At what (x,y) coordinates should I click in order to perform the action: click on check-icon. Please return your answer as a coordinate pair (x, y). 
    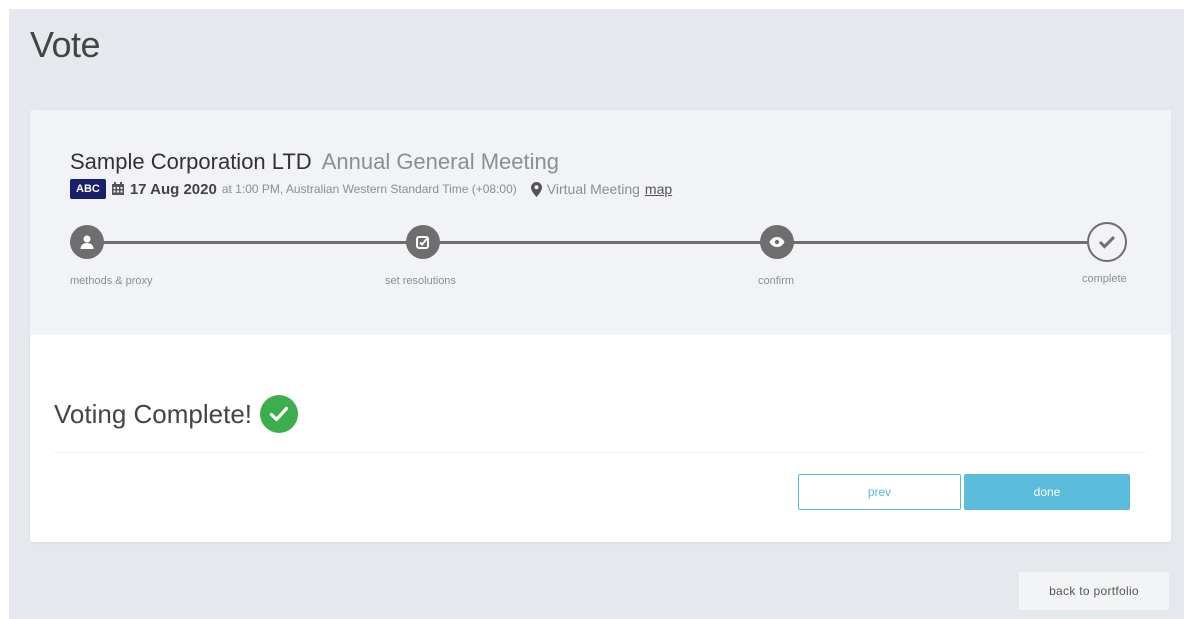
    Looking at the image, I should click on (1107, 242).